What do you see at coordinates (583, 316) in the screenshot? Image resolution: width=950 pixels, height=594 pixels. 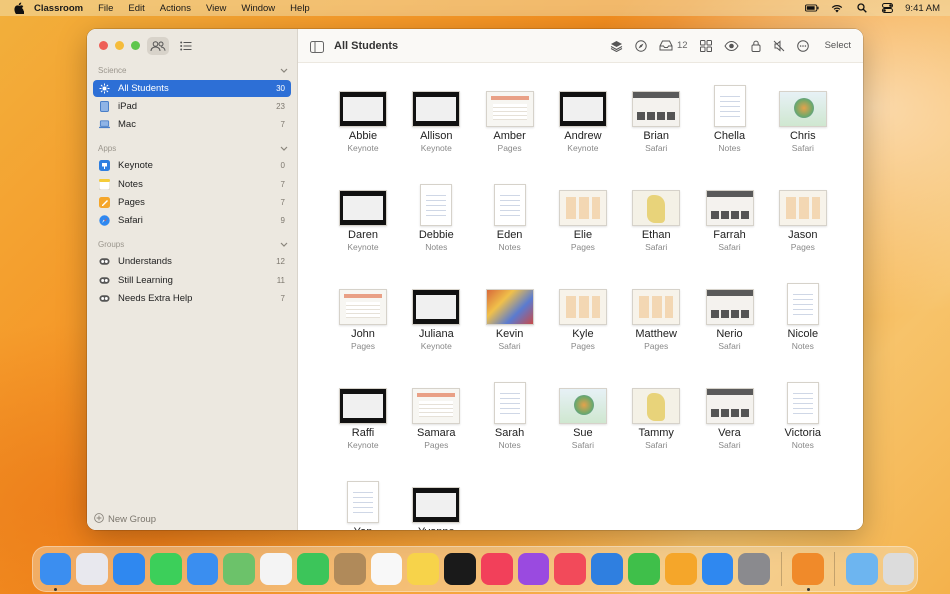 I see `student-tile: Kyle Pages` at bounding box center [583, 316].